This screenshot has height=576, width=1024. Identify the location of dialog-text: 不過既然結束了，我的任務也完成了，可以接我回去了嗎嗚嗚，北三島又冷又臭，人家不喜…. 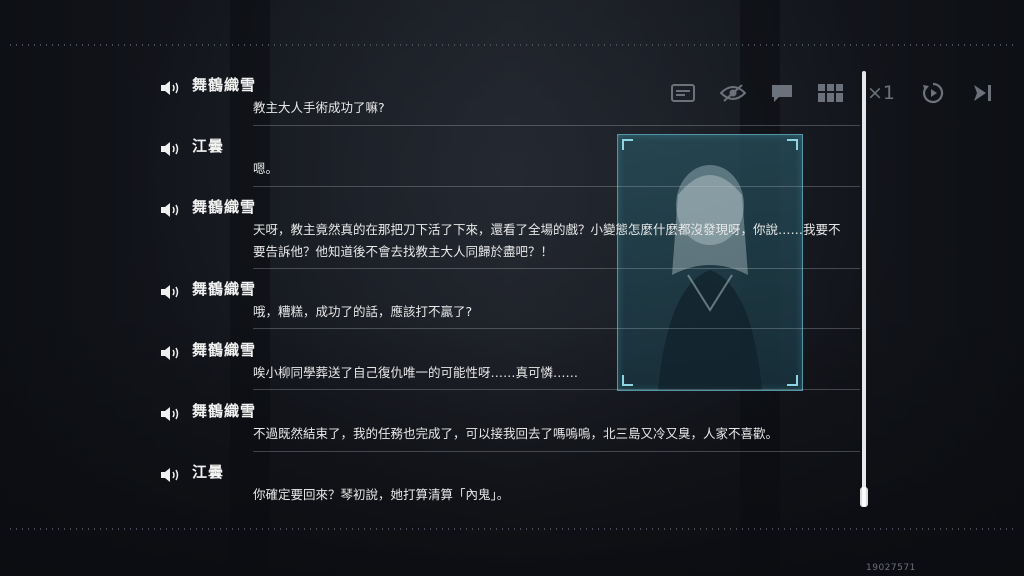
(516, 433).